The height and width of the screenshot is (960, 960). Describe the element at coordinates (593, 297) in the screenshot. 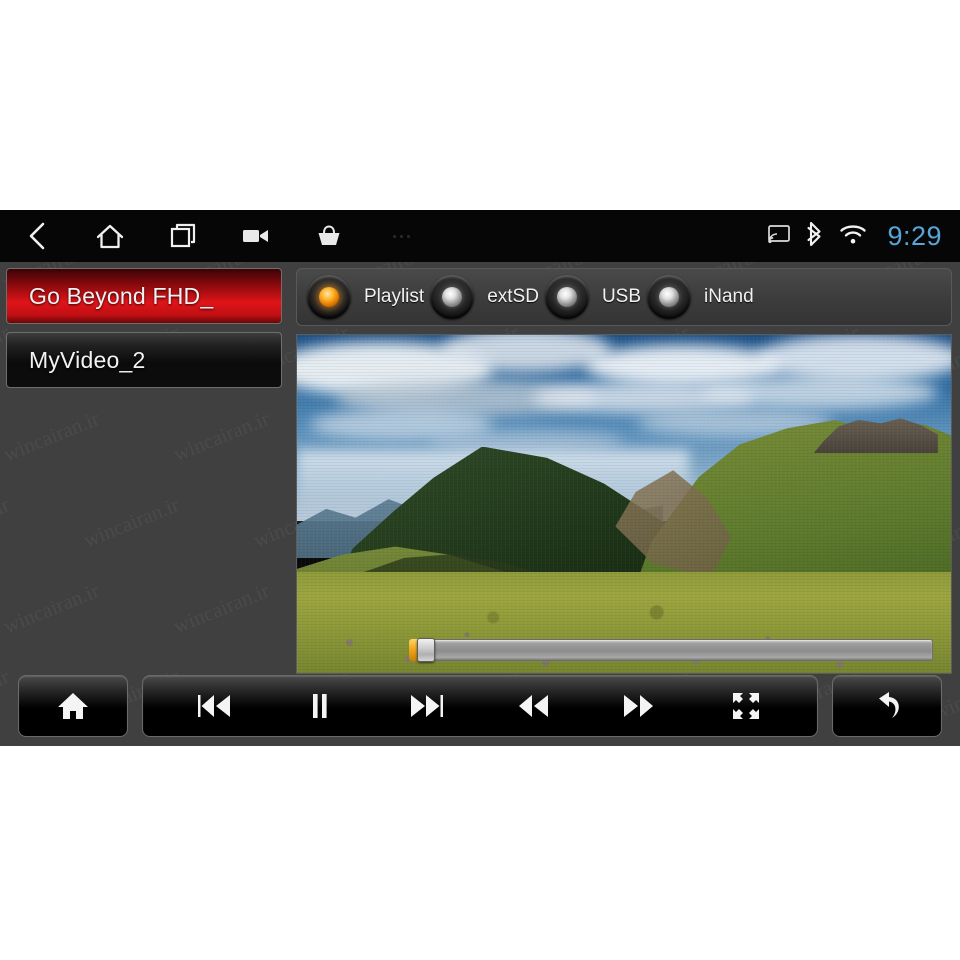

I see `source-option-usb: USB` at that location.